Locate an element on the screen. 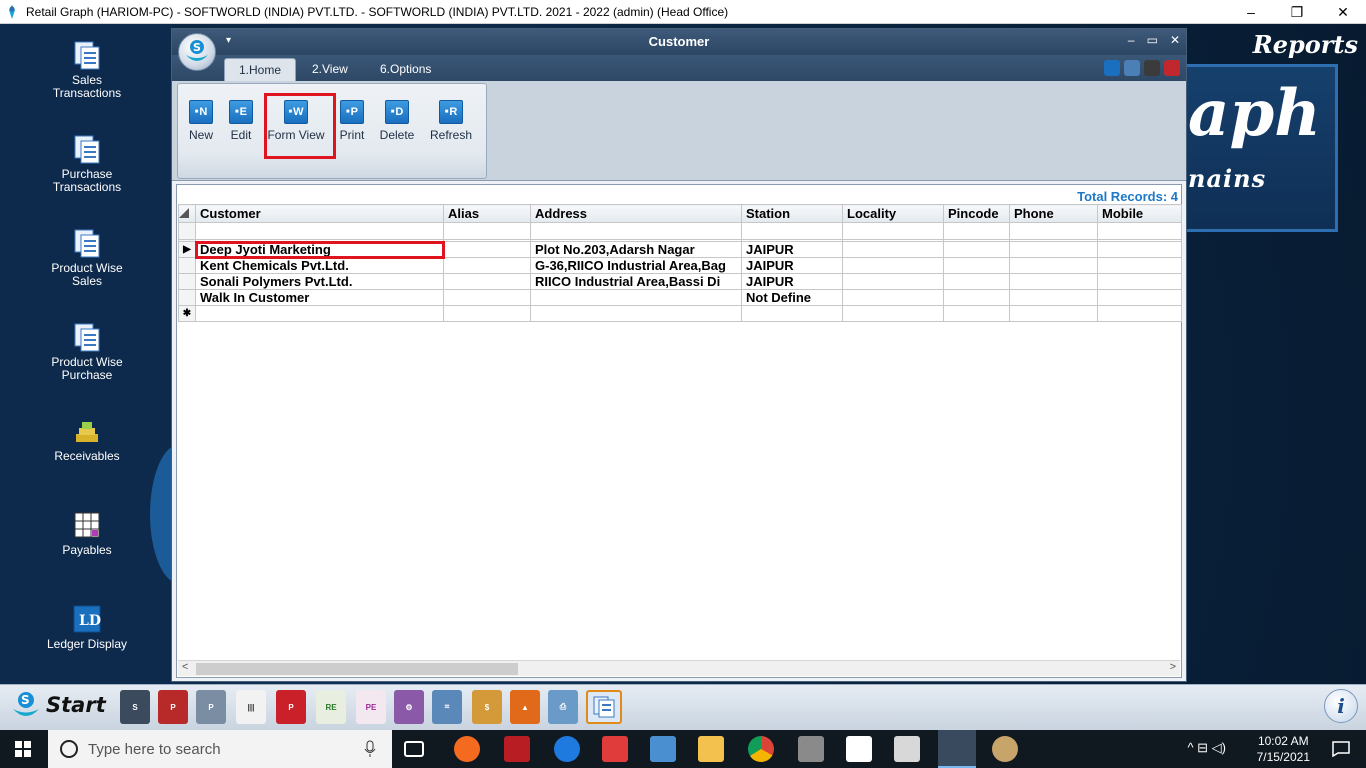  scroll-left-icon: < is located at coordinates (185, 667).